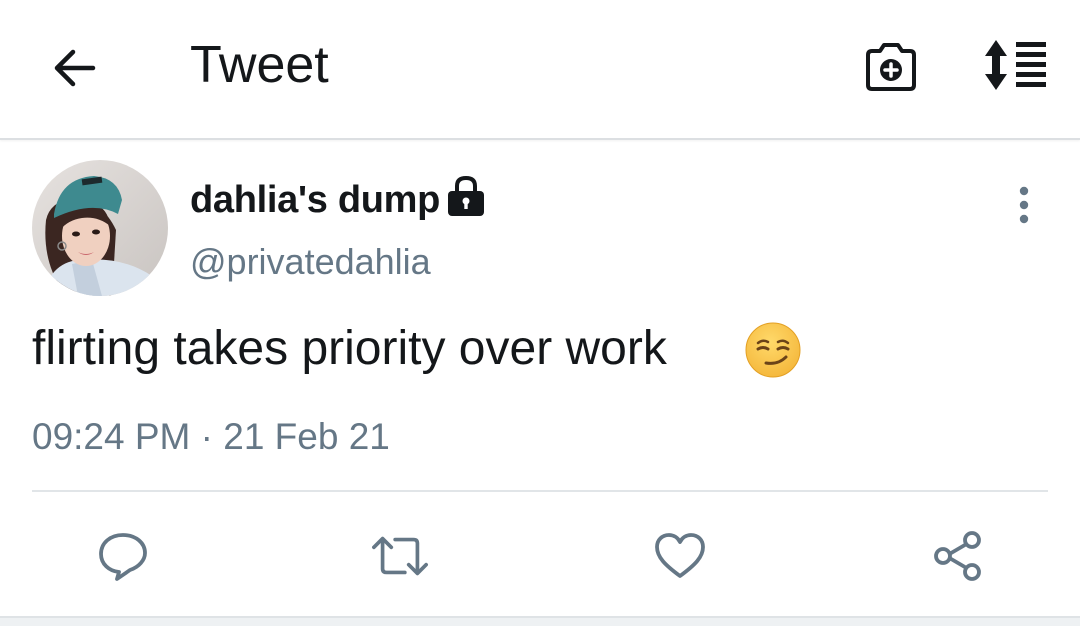 The width and height of the screenshot is (1080, 626). What do you see at coordinates (211, 436) in the screenshot?
I see `tweet-timestamp: 09:24 PM · 21 Feb 21` at bounding box center [211, 436].